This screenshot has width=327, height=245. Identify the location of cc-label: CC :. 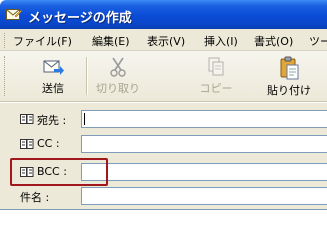
(48, 143).